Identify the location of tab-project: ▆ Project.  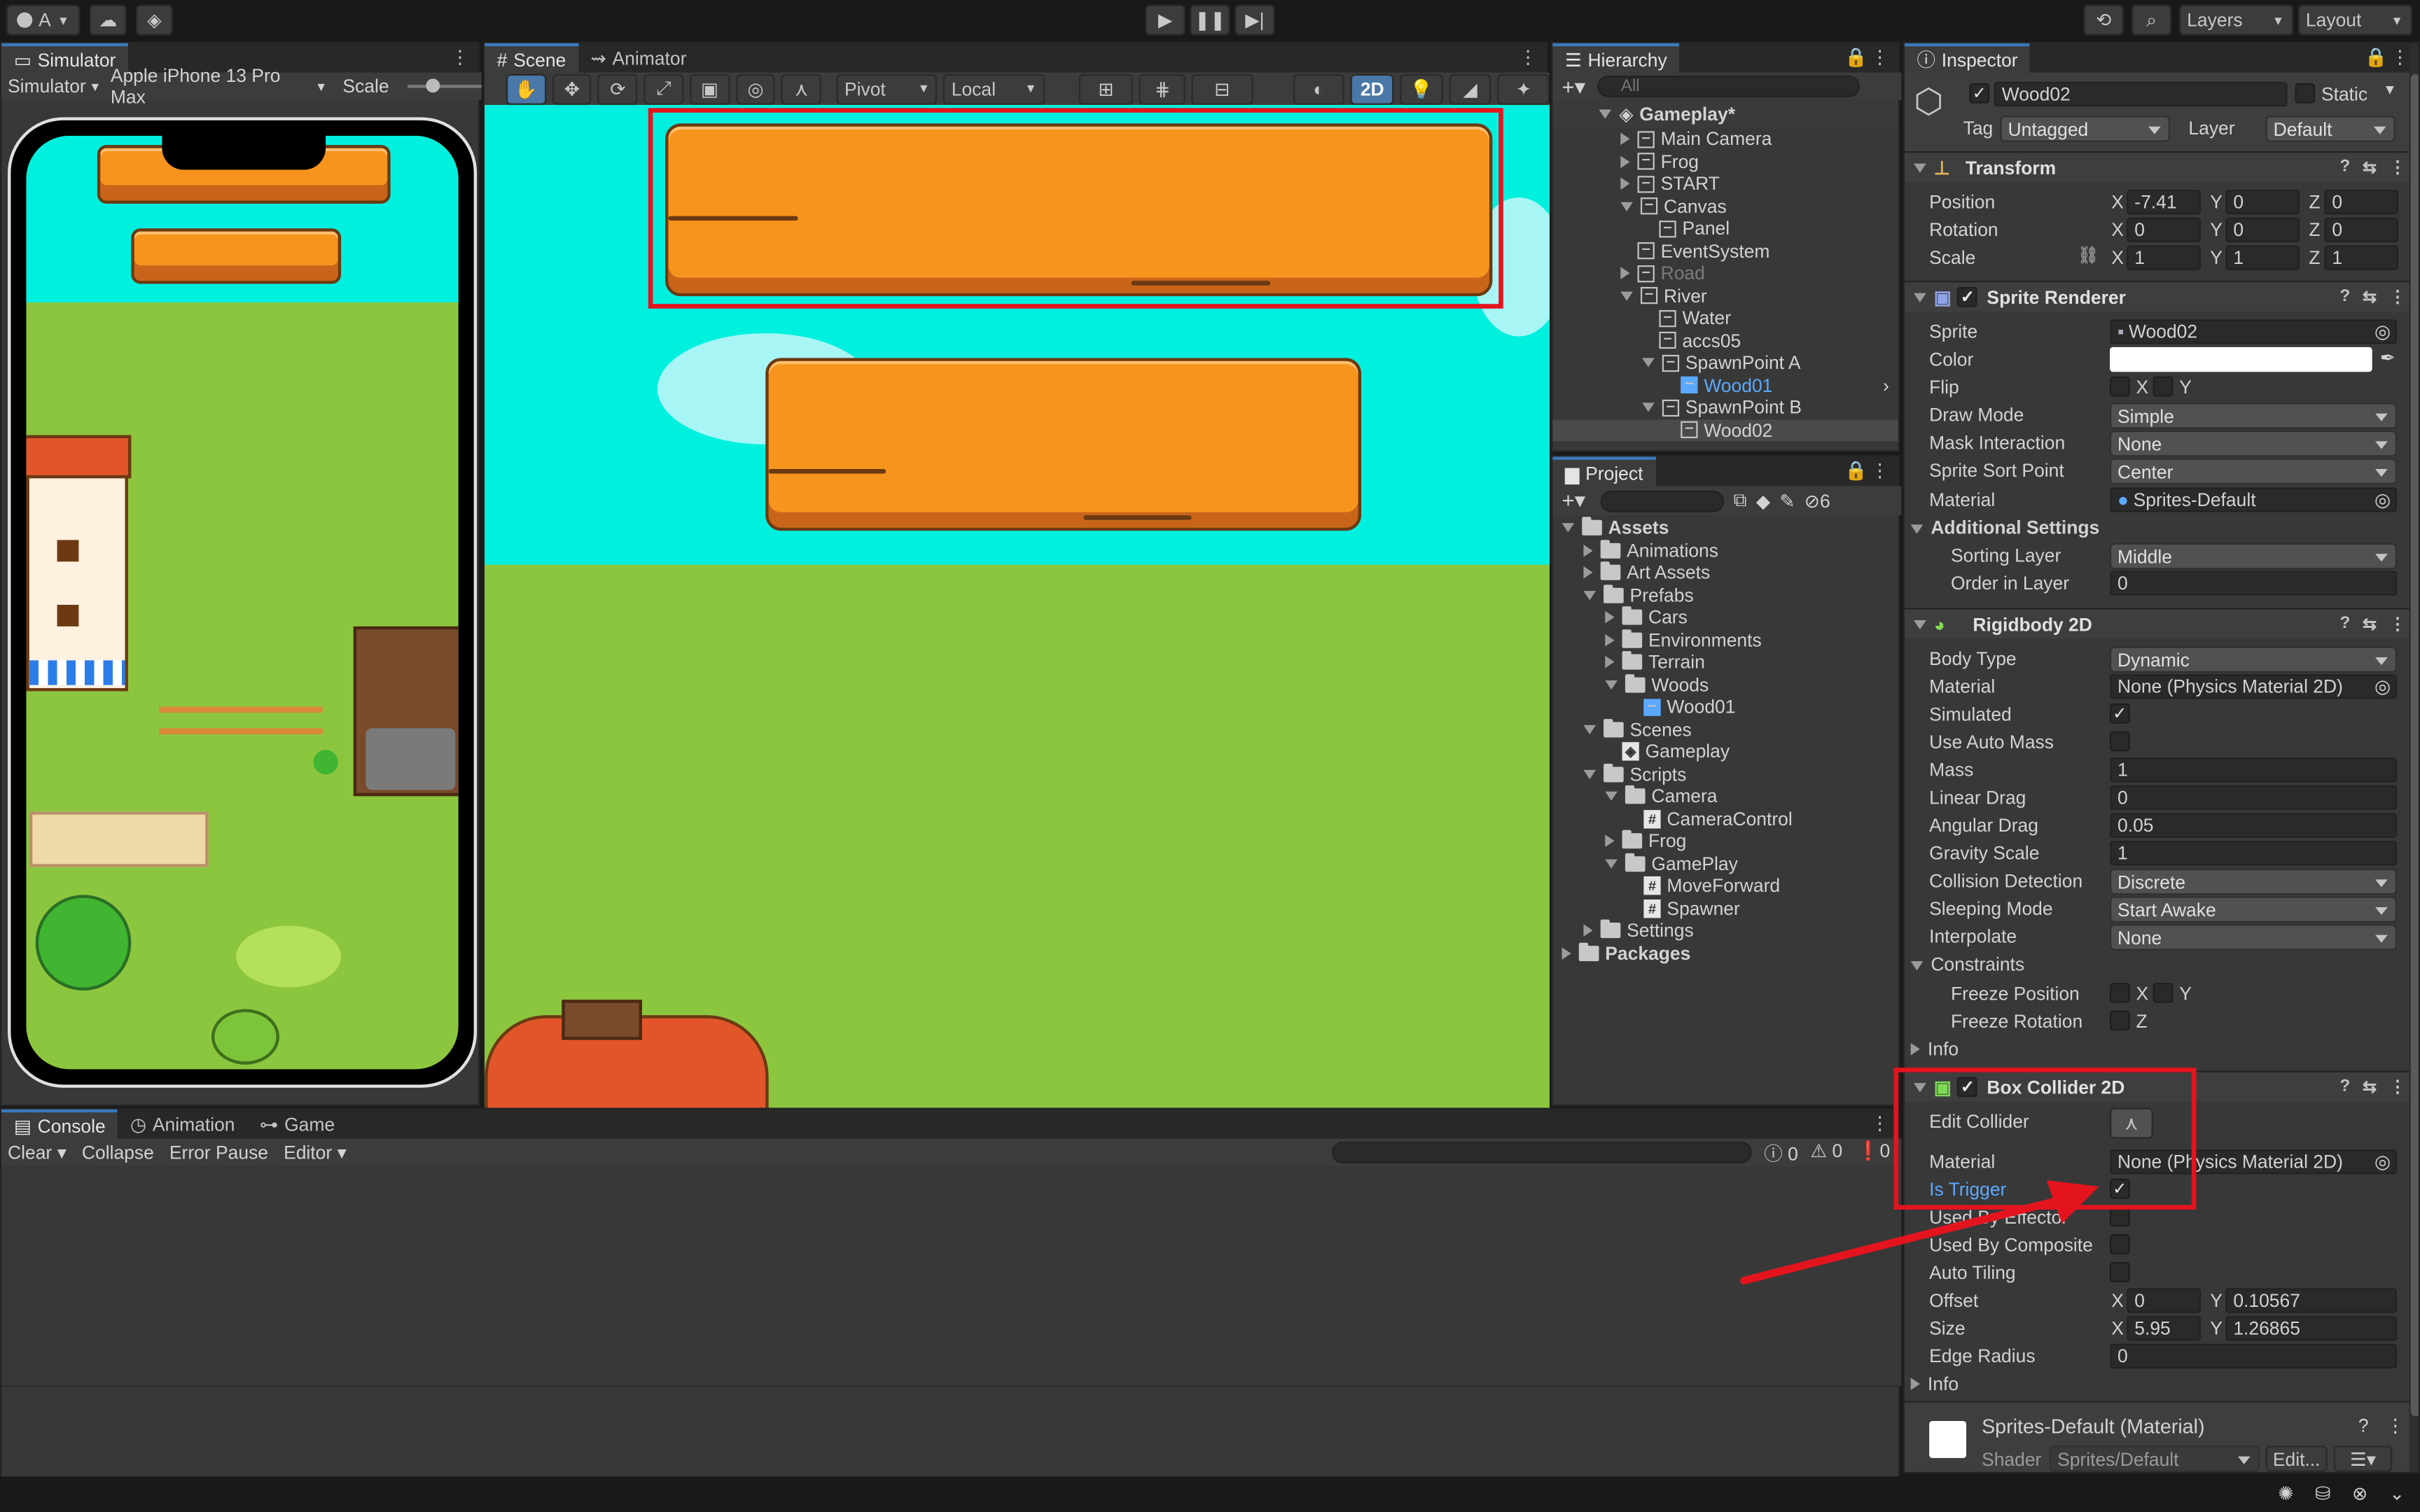
(1604, 471).